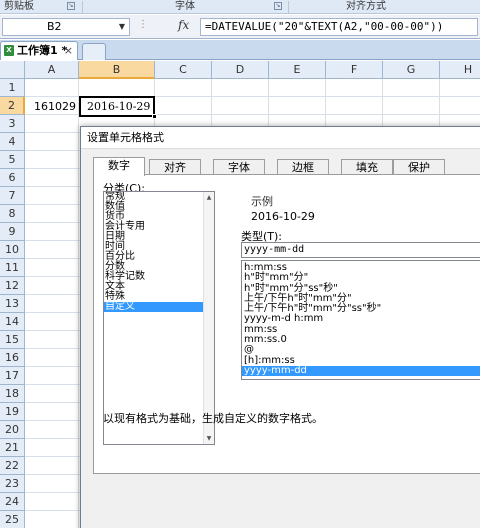  I want to click on row-header-5: 5, so click(12, 160).